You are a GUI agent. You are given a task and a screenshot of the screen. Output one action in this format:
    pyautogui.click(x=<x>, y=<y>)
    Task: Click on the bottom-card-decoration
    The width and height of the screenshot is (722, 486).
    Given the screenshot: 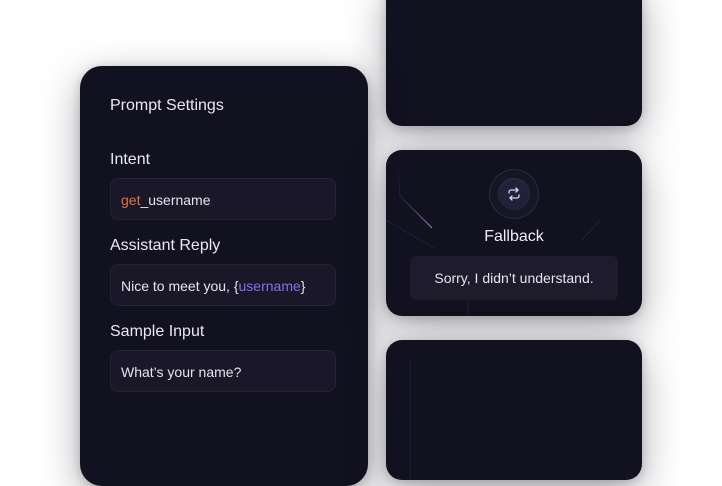 What is the action you would take?
    pyautogui.click(x=410, y=420)
    